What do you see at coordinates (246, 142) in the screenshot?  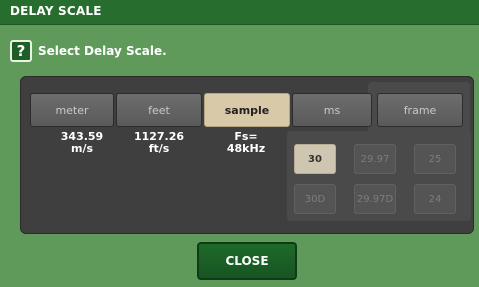 I see `sample-value: Fs= 48kHz` at bounding box center [246, 142].